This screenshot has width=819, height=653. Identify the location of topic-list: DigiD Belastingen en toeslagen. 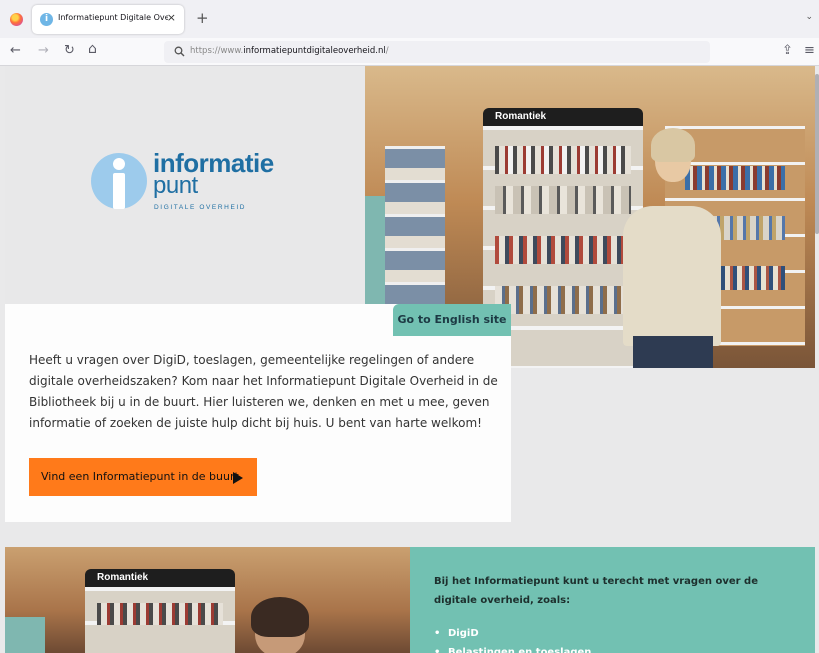
(512, 638).